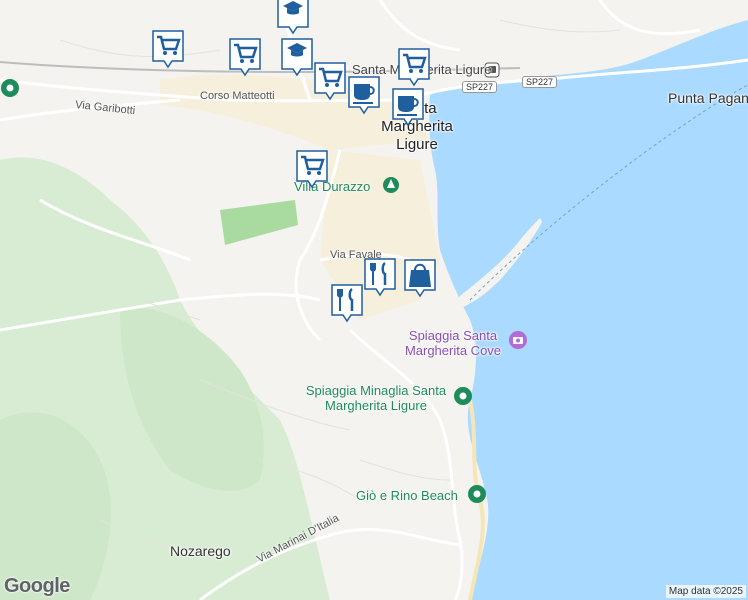  I want to click on poi-label-spiaggia-santa-margherita-cove: Spiaggia Santa Margherita Cove, so click(453, 343).